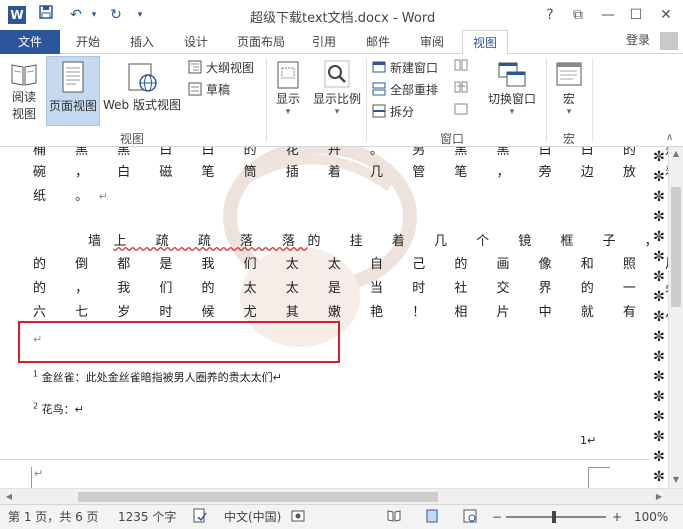  I want to click on vertical-scrollbar: ▲ ▼, so click(675, 317).